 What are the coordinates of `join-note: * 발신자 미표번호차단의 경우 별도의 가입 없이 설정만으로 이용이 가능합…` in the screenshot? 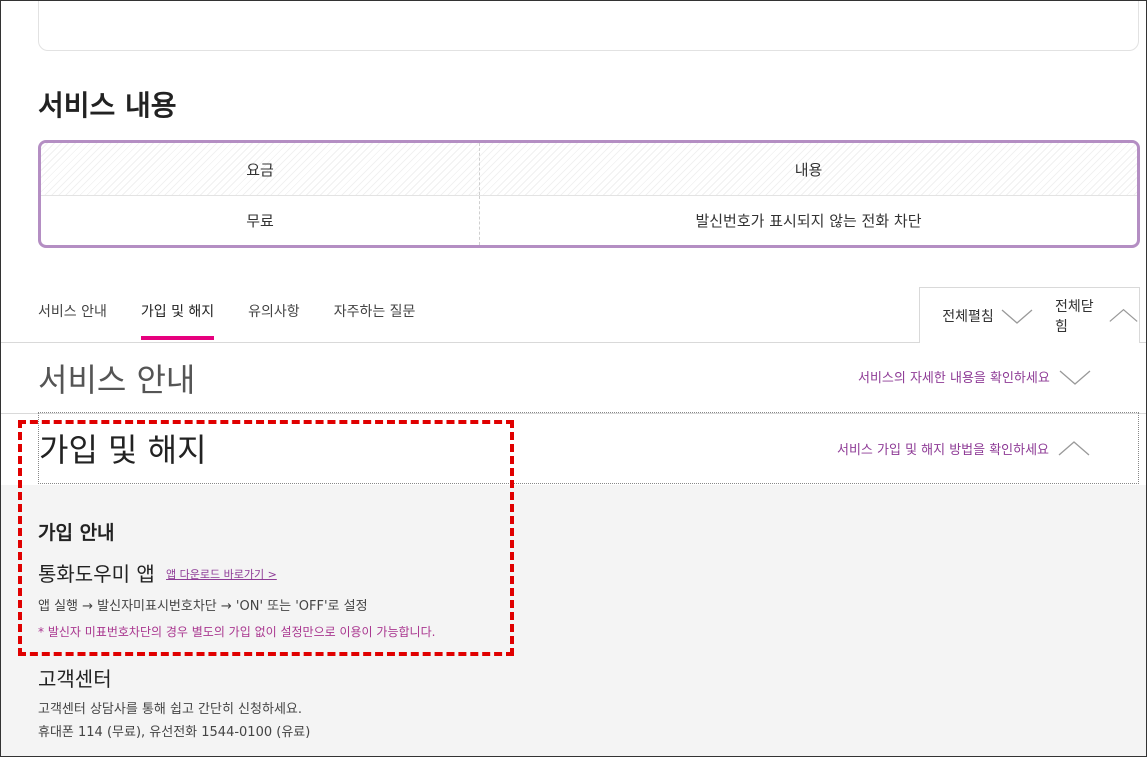 It's located at (237, 632).